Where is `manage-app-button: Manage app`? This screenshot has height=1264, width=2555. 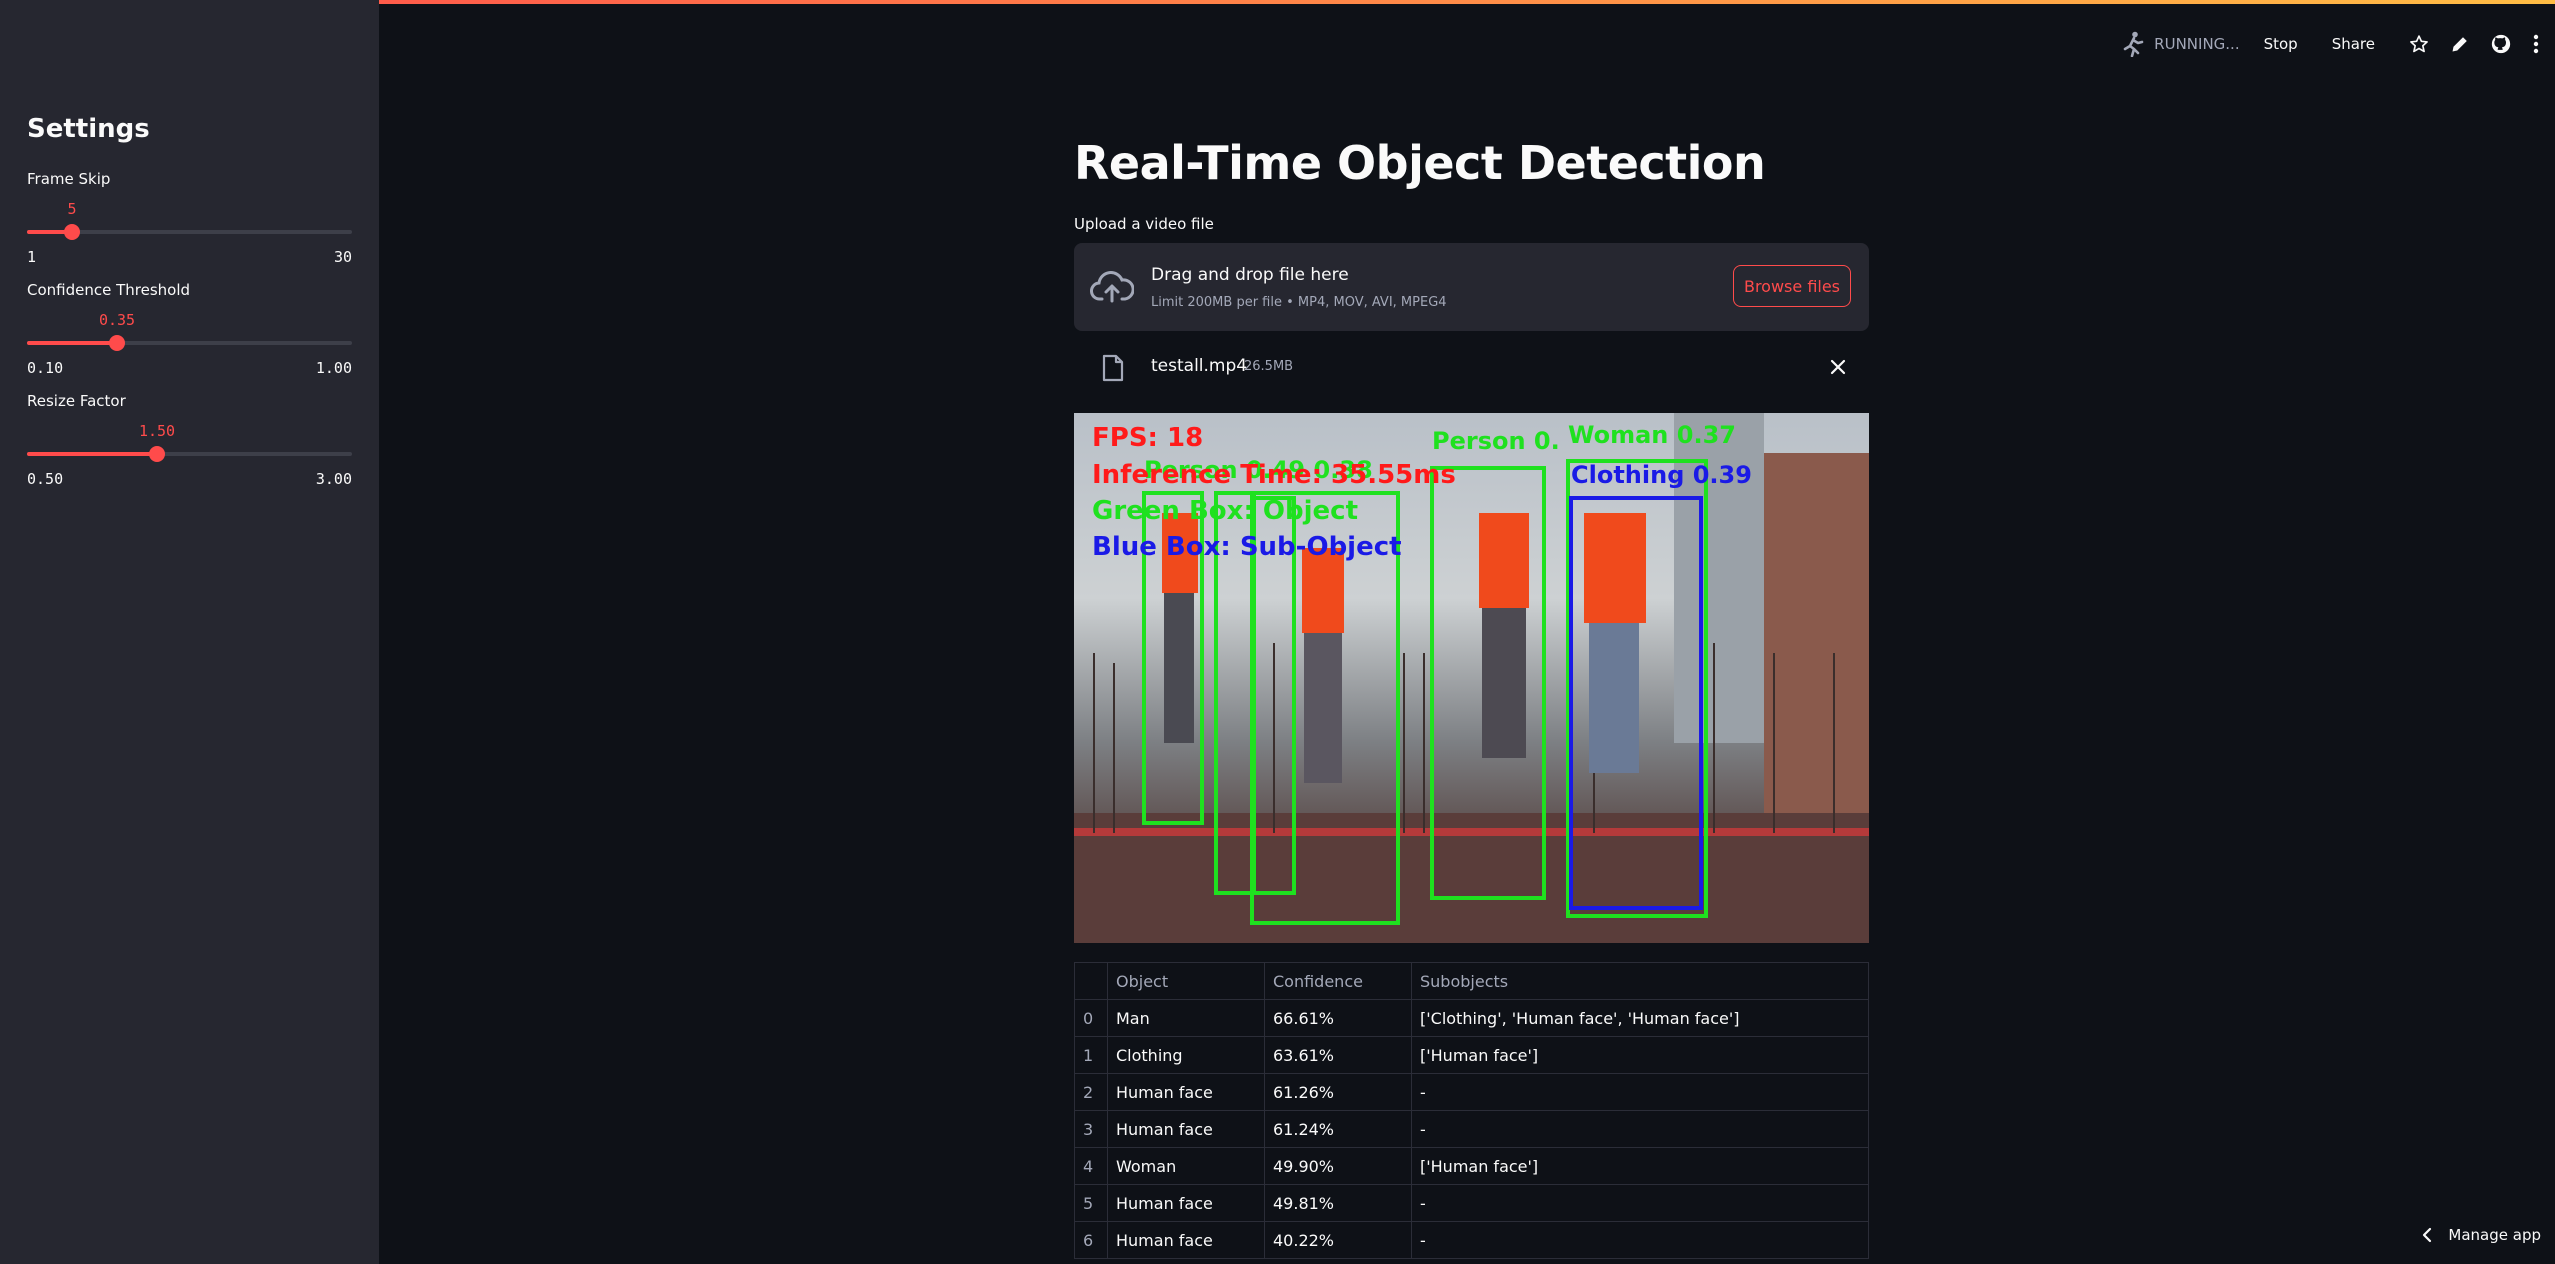
manage-app-button: Manage app is located at coordinates (2481, 1235).